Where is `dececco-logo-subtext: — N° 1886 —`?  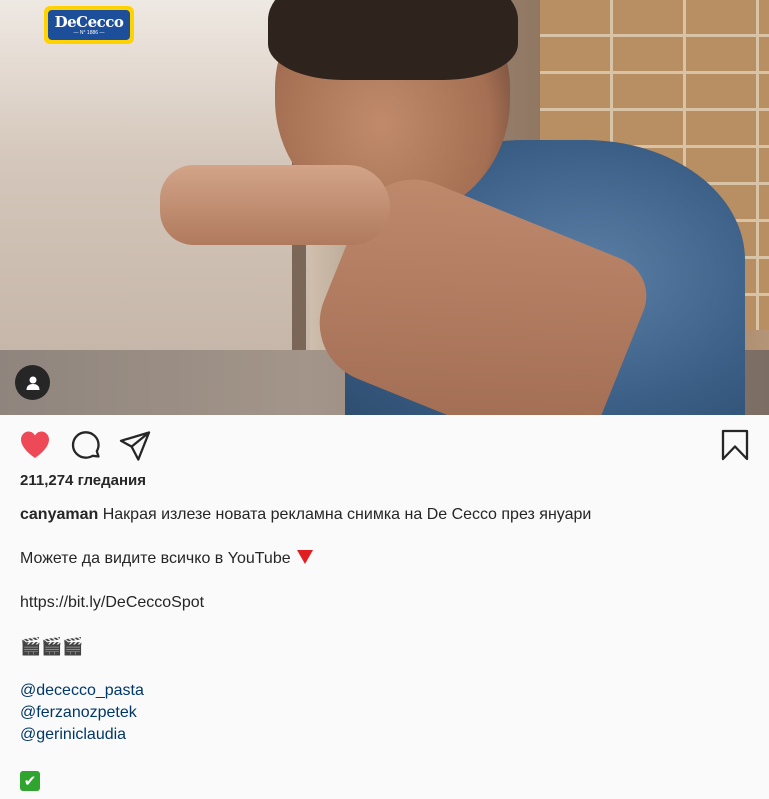
dececco-logo-subtext: — N° 1886 — is located at coordinates (89, 32).